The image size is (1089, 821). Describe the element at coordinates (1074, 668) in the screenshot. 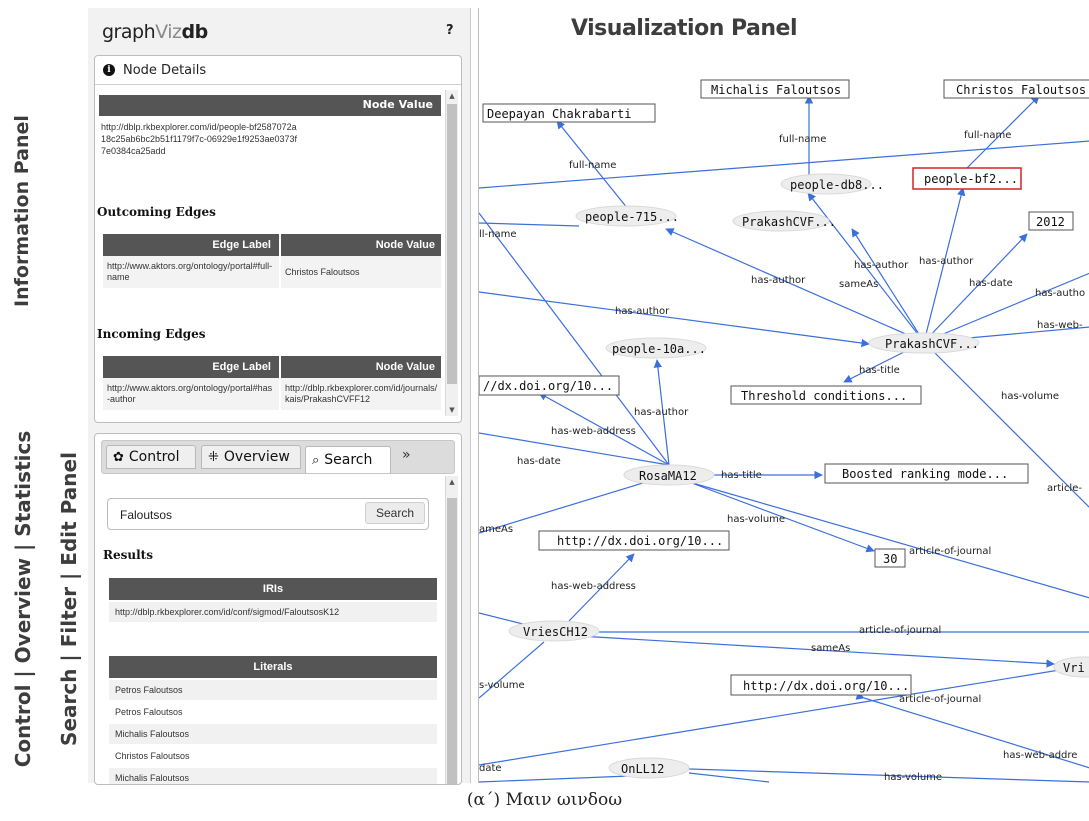

I see `svg-text: Vri` at that location.